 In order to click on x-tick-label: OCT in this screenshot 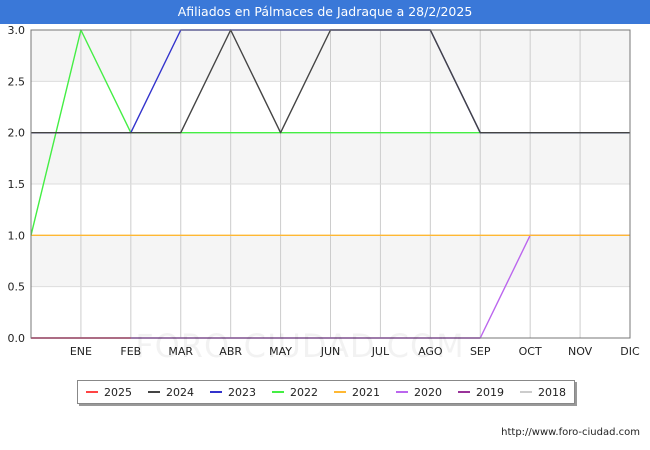, I will do `click(530, 351)`.